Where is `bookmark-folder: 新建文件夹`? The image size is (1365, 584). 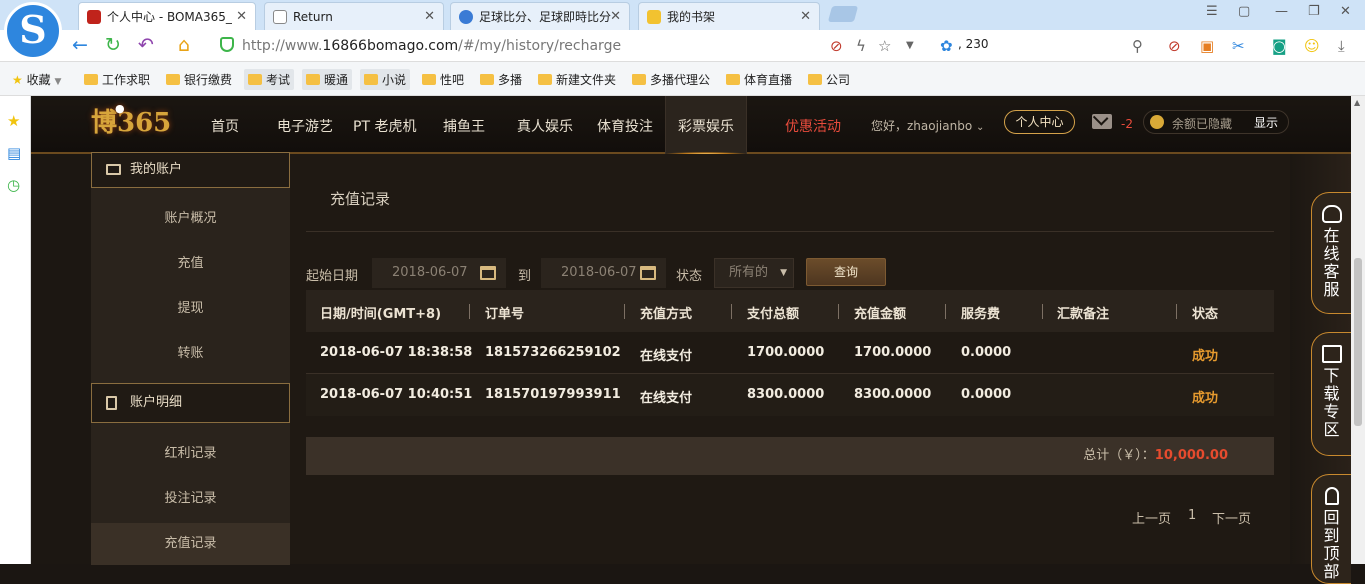 bookmark-folder: 新建文件夹 is located at coordinates (577, 79).